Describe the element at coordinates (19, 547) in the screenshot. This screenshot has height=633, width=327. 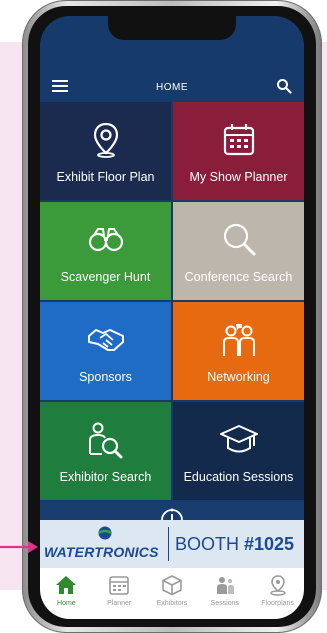
I see `pointer-arrow-icon` at that location.